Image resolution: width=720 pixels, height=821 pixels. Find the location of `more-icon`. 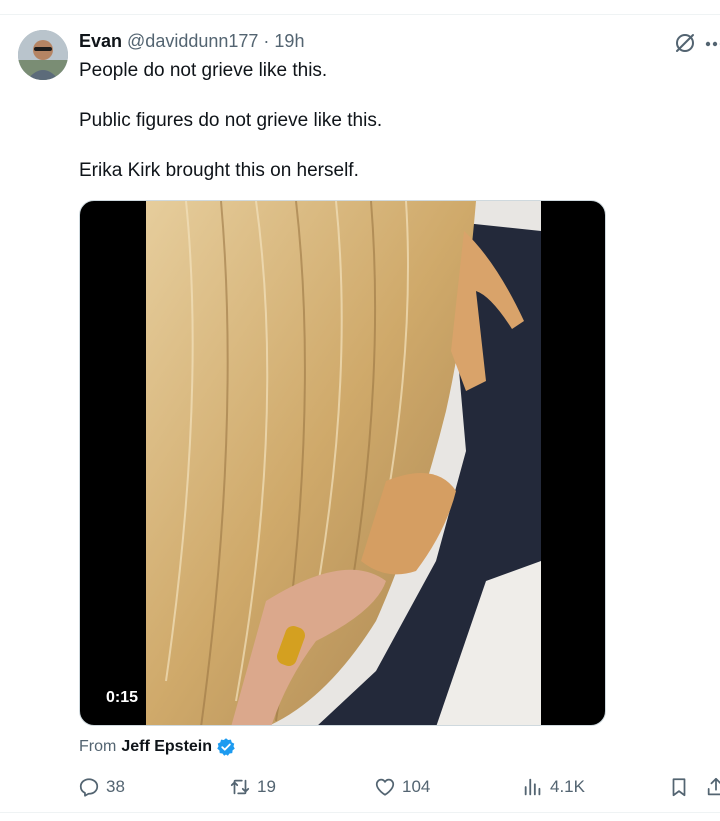

more-icon is located at coordinates (712, 44).